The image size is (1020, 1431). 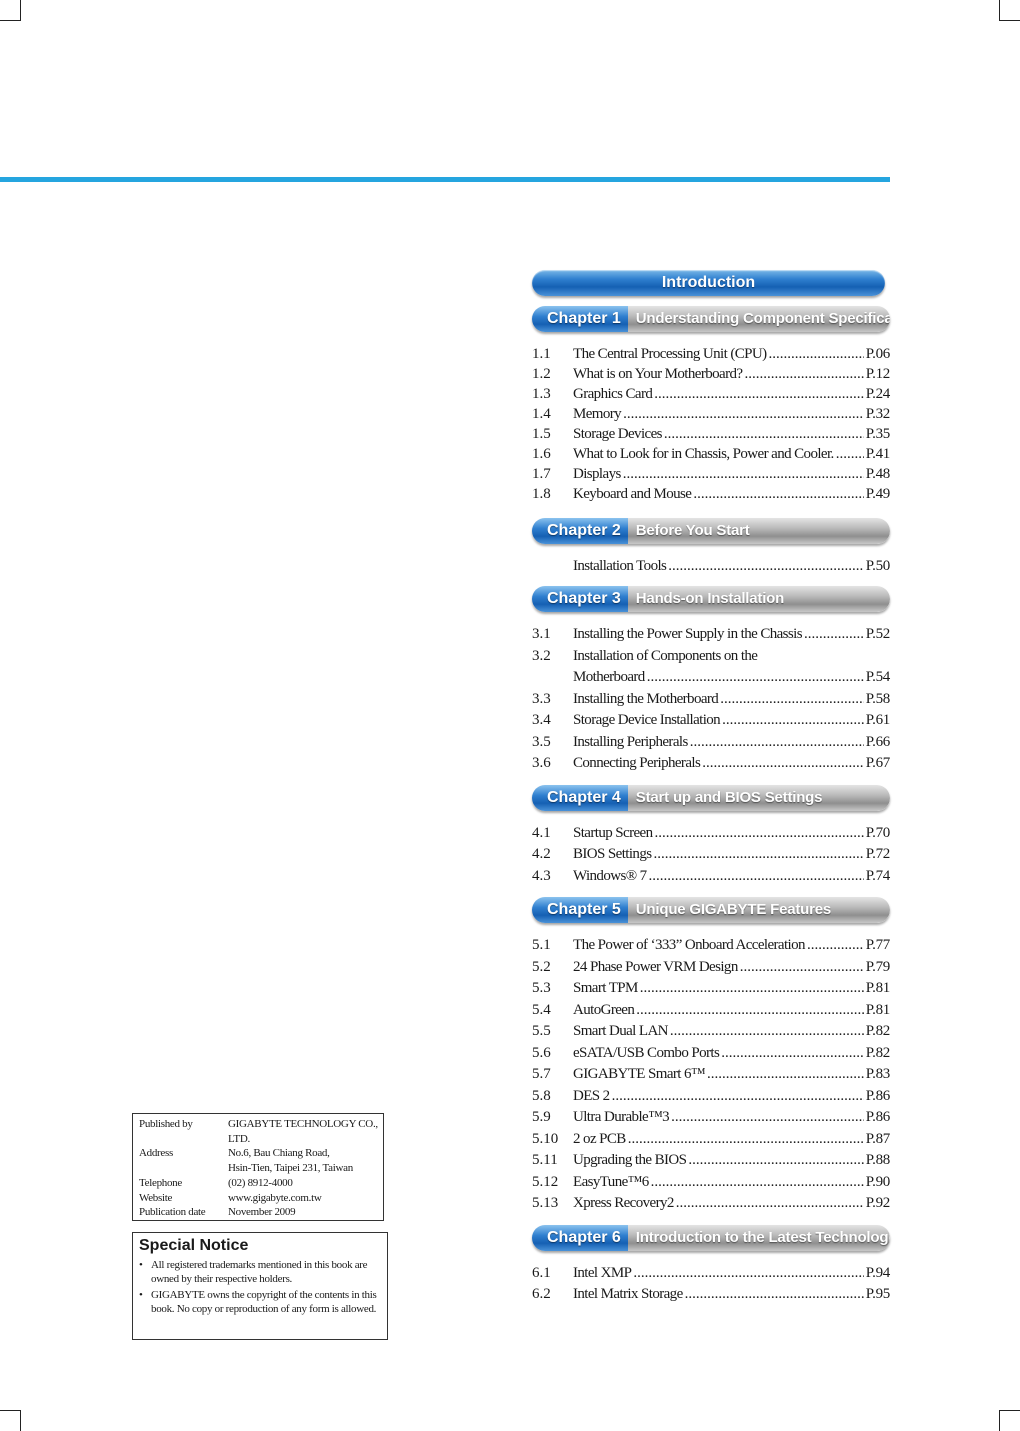 I want to click on crop-mark-bottom-right, so click(x=1009, y=1420).